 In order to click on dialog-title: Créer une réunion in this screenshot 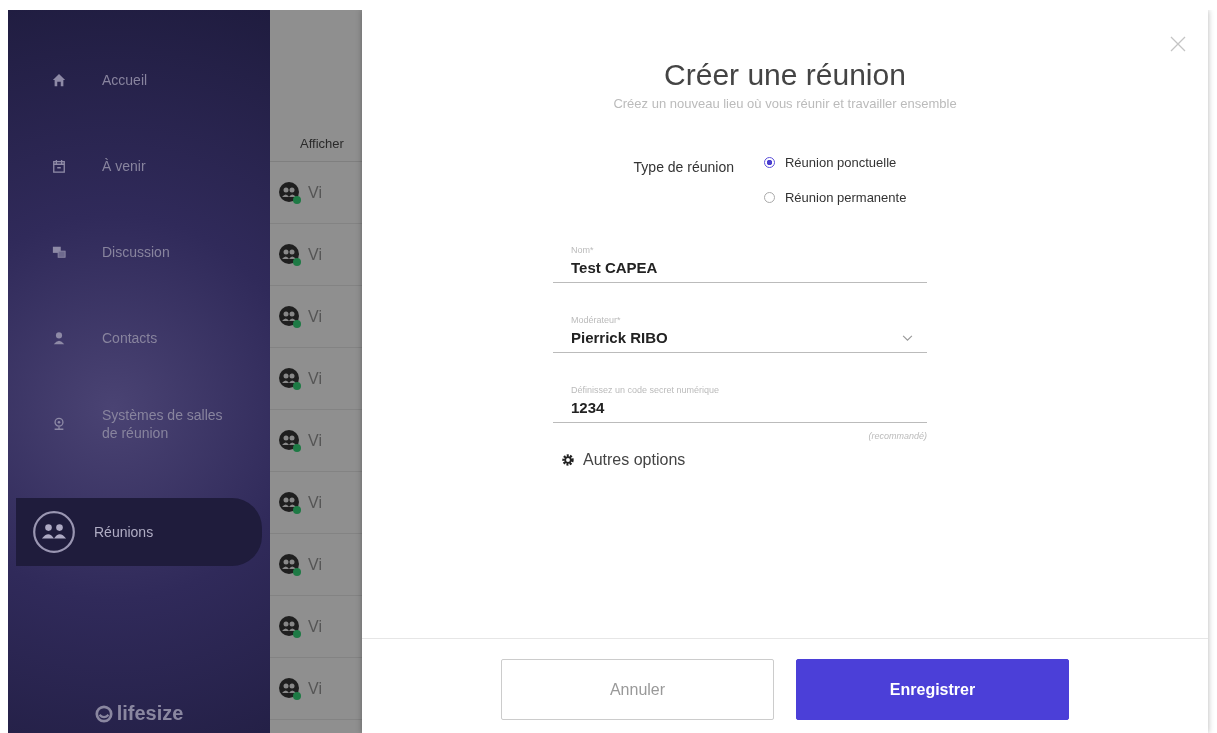, I will do `click(785, 75)`.